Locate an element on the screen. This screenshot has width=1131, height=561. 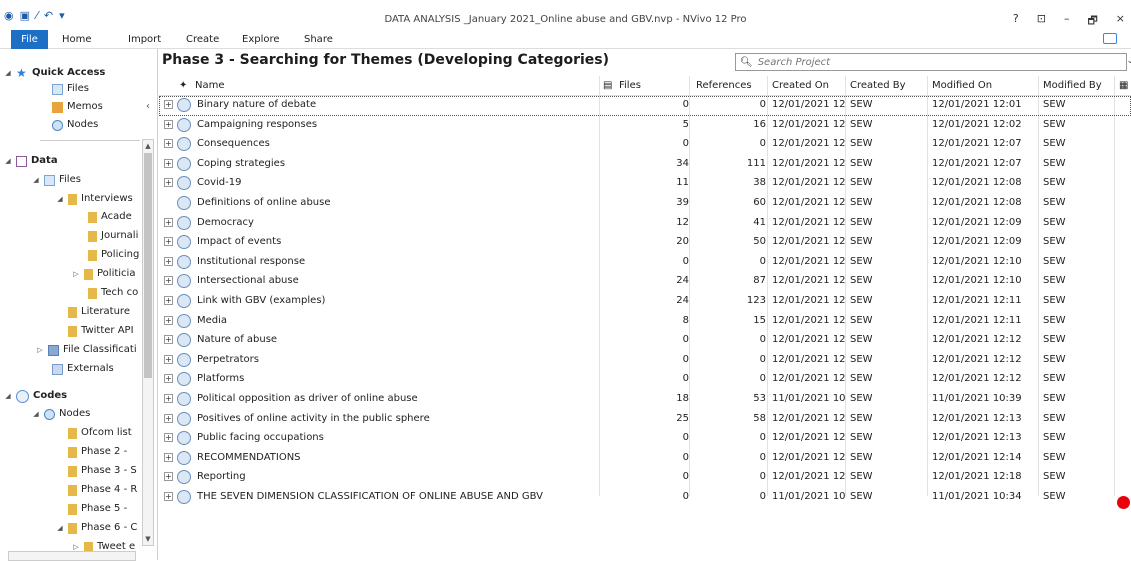
minimize-button: – is located at coordinates (1067, 21).